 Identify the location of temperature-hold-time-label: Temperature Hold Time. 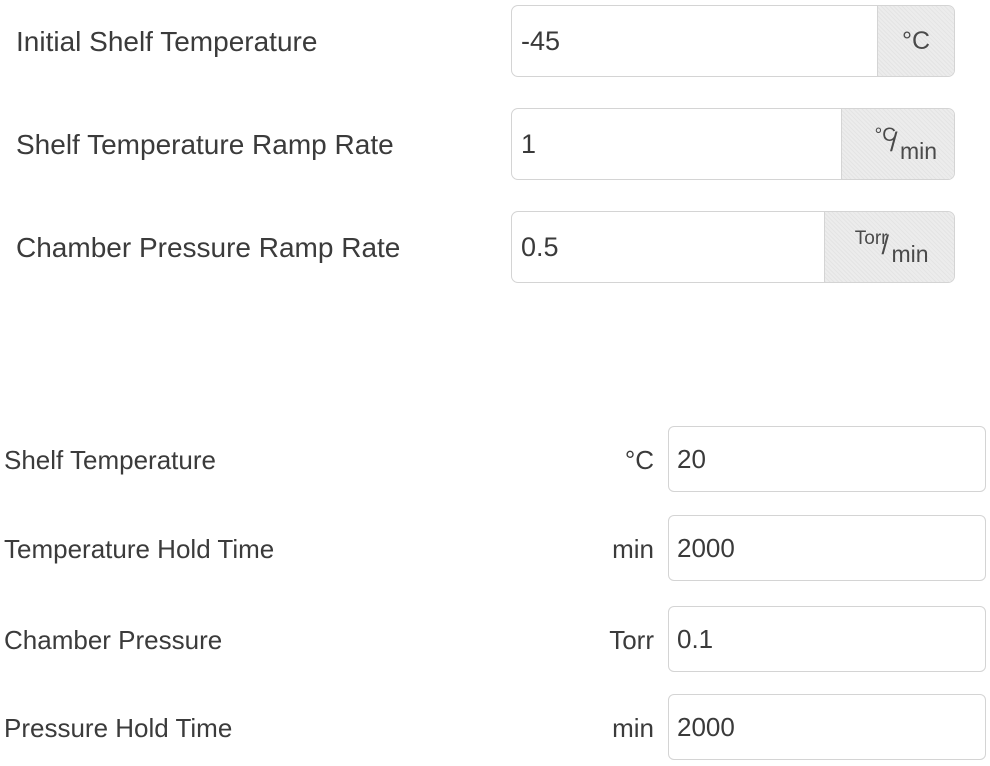
(139, 549).